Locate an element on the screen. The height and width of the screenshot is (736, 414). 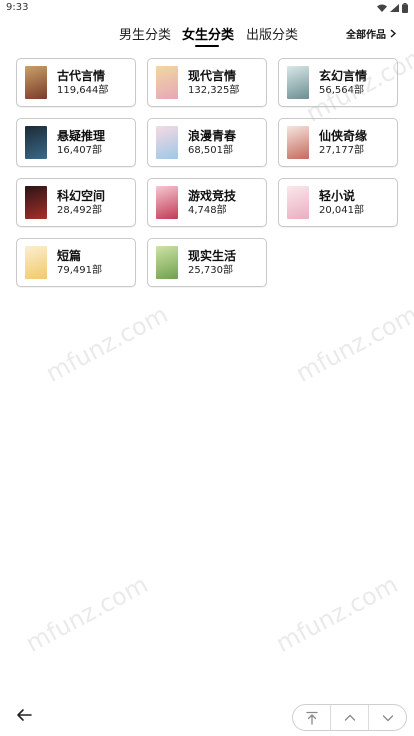
category-card-youth: 浪漫青春 68,501部 is located at coordinates (207, 142).